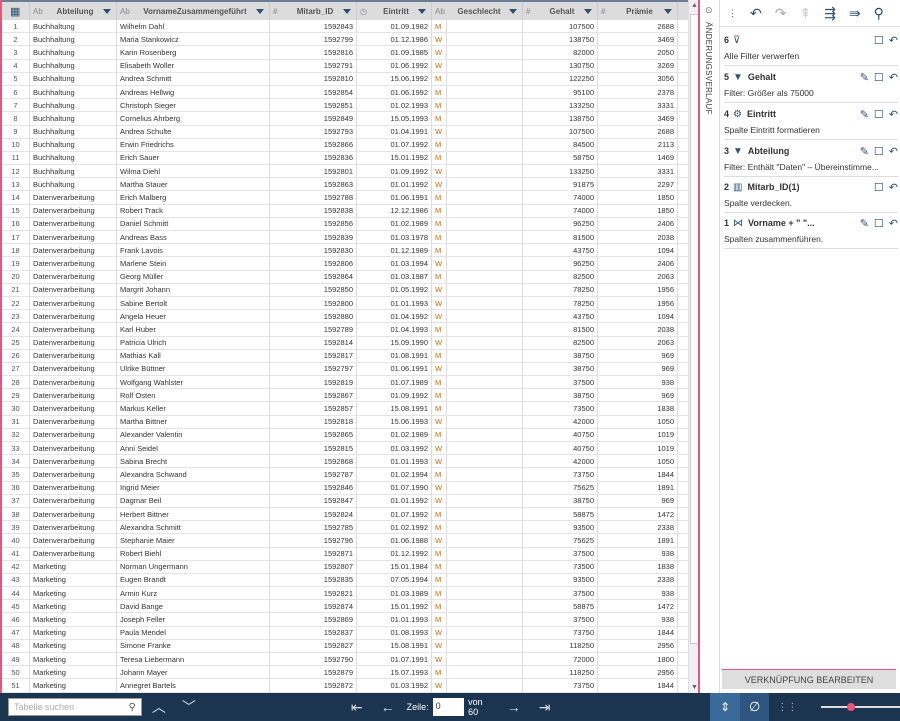 This screenshot has height=721, width=900. Describe the element at coordinates (754, 707) in the screenshot. I see `null-values-icon: ∅` at that location.